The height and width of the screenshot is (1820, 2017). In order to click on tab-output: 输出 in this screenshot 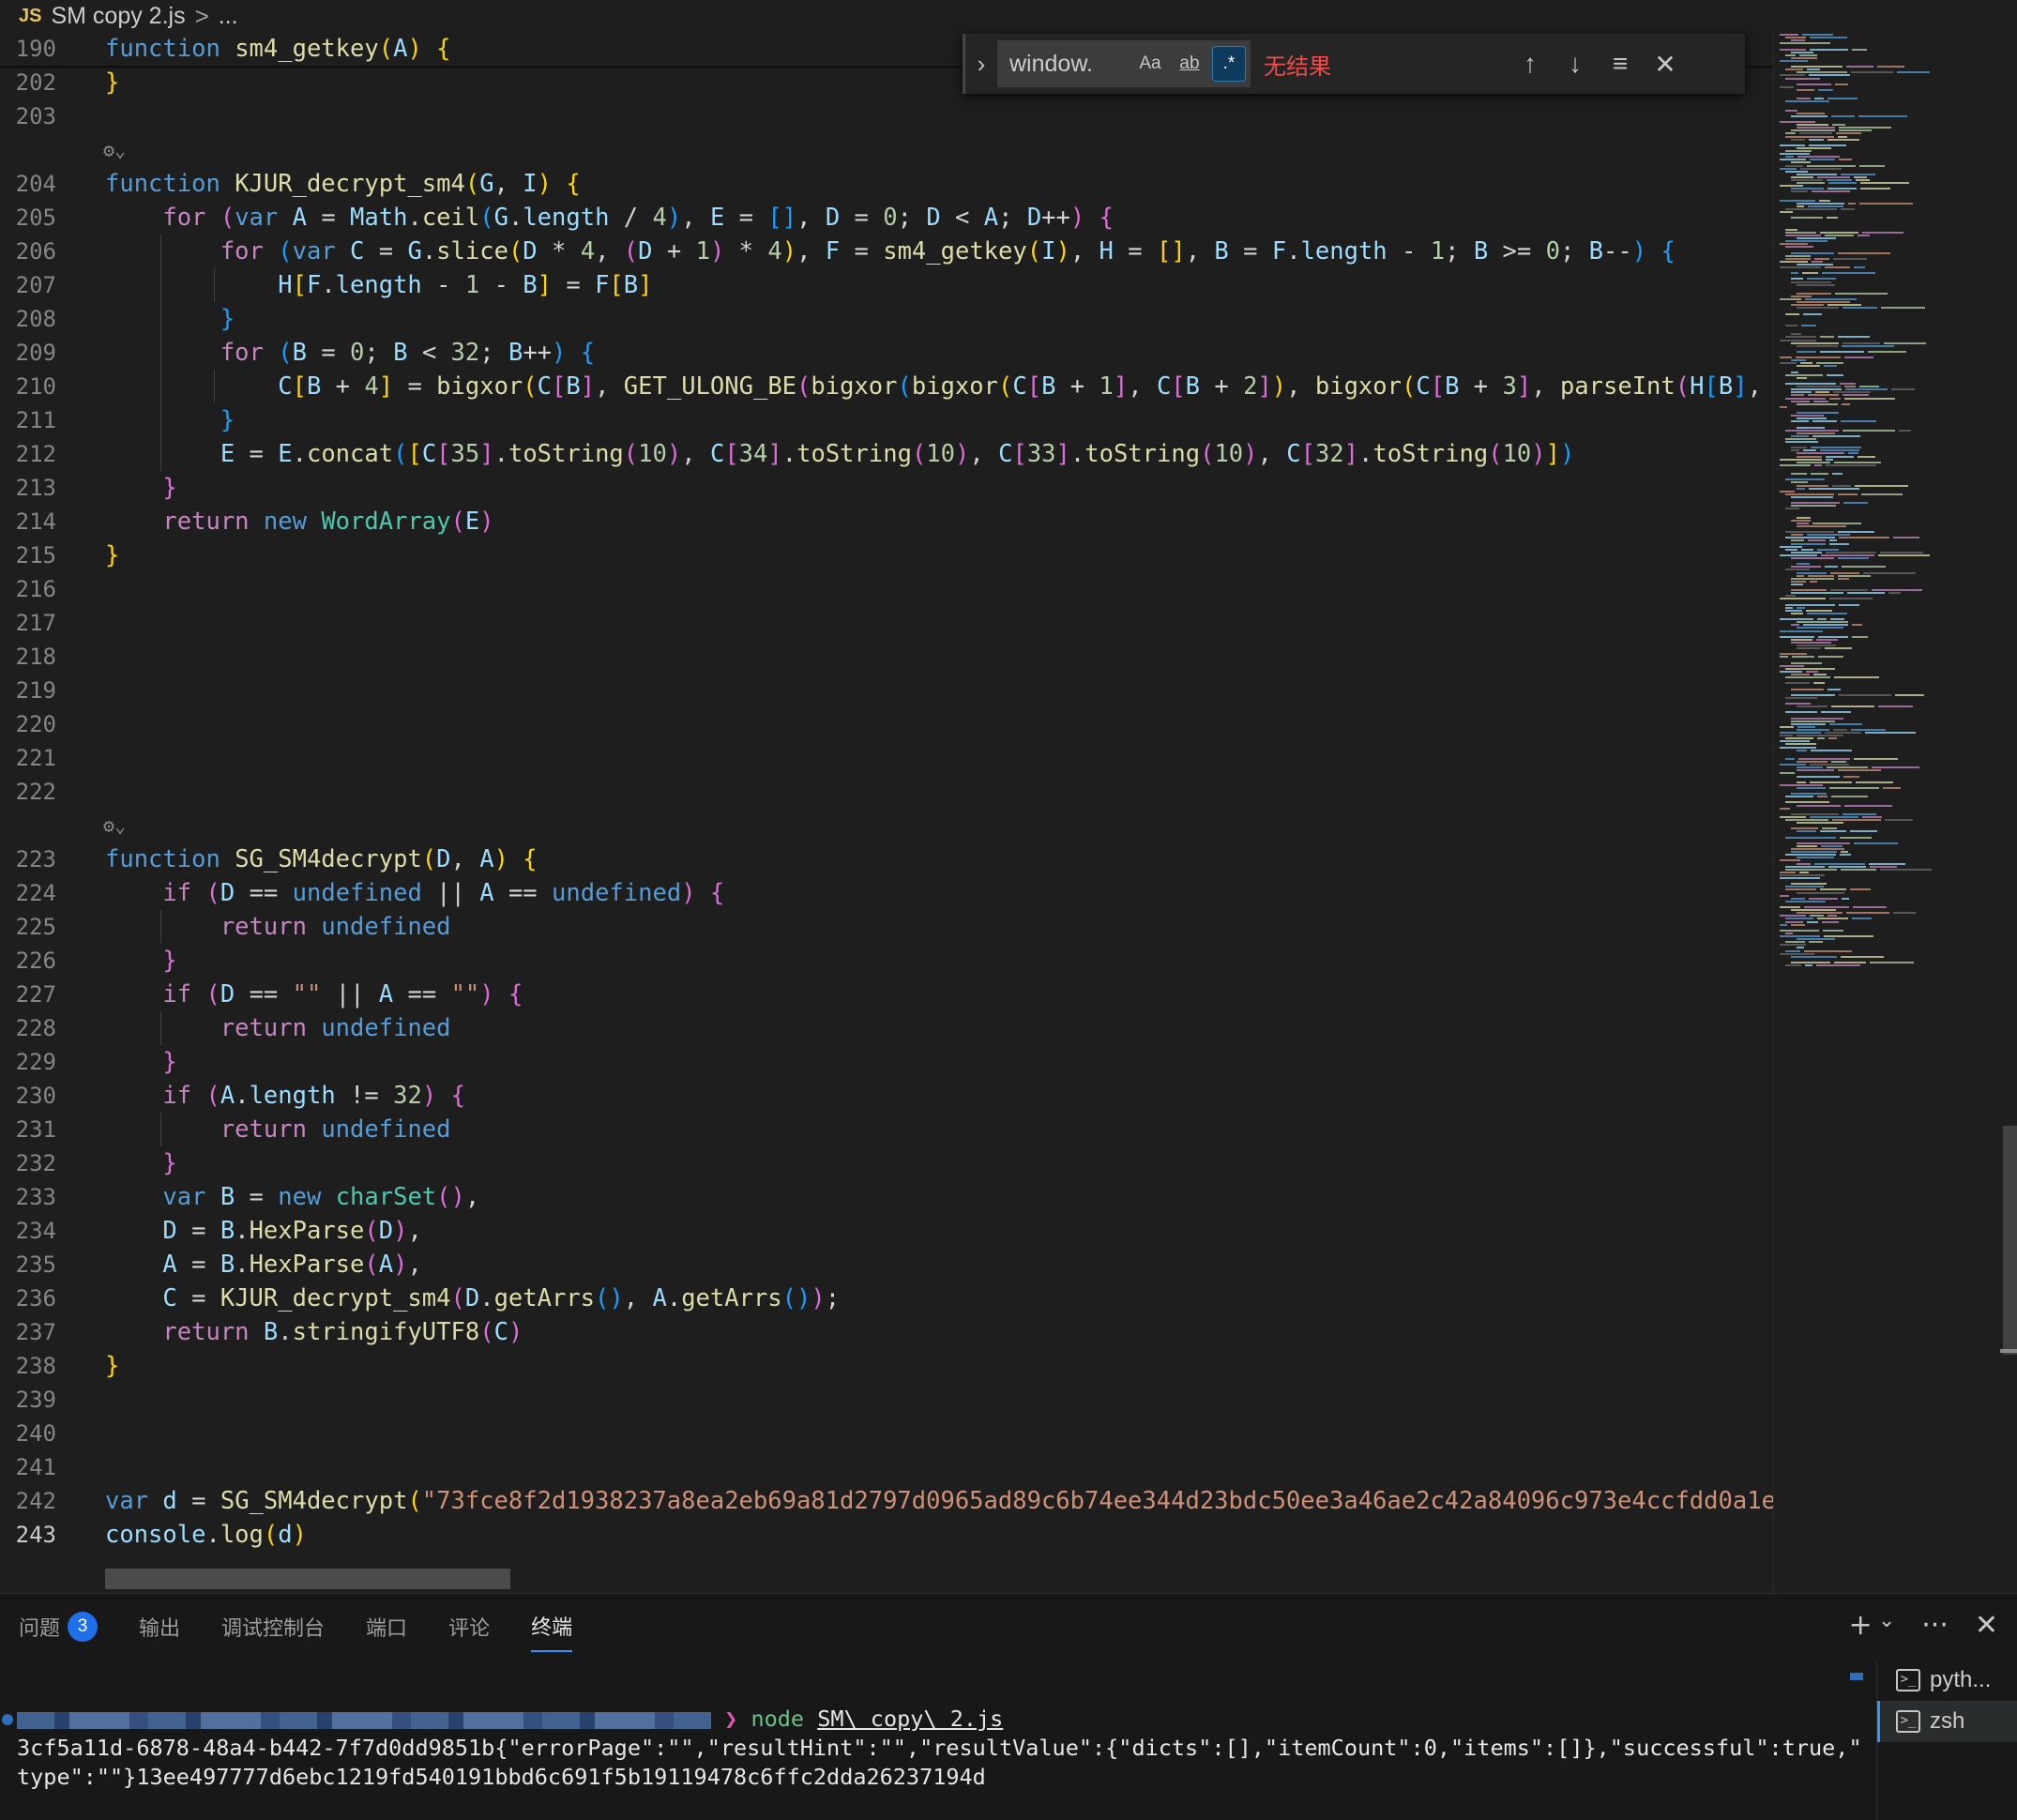, I will do `click(159, 1631)`.